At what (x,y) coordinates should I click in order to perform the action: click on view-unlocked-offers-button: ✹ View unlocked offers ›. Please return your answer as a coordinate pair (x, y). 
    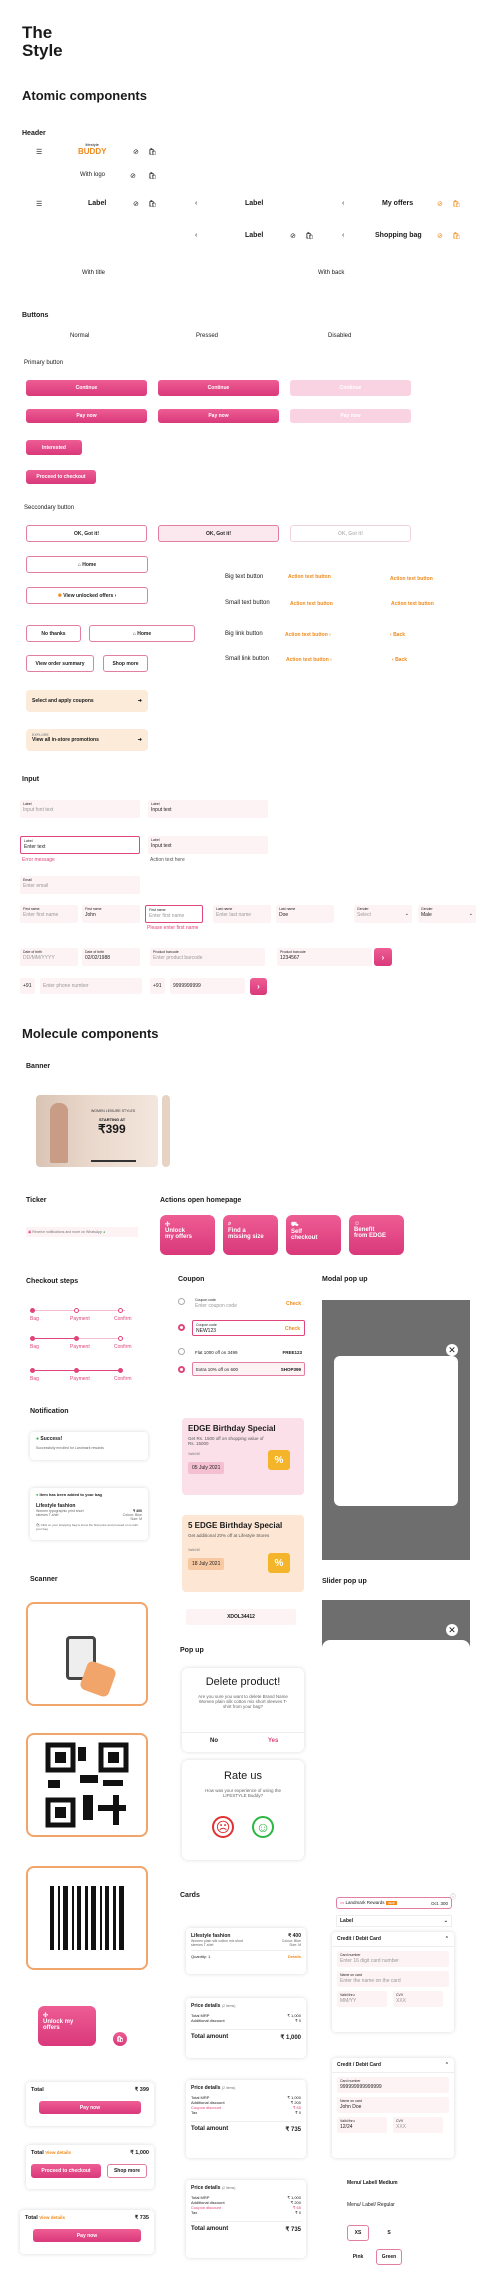
    Looking at the image, I should click on (87, 595).